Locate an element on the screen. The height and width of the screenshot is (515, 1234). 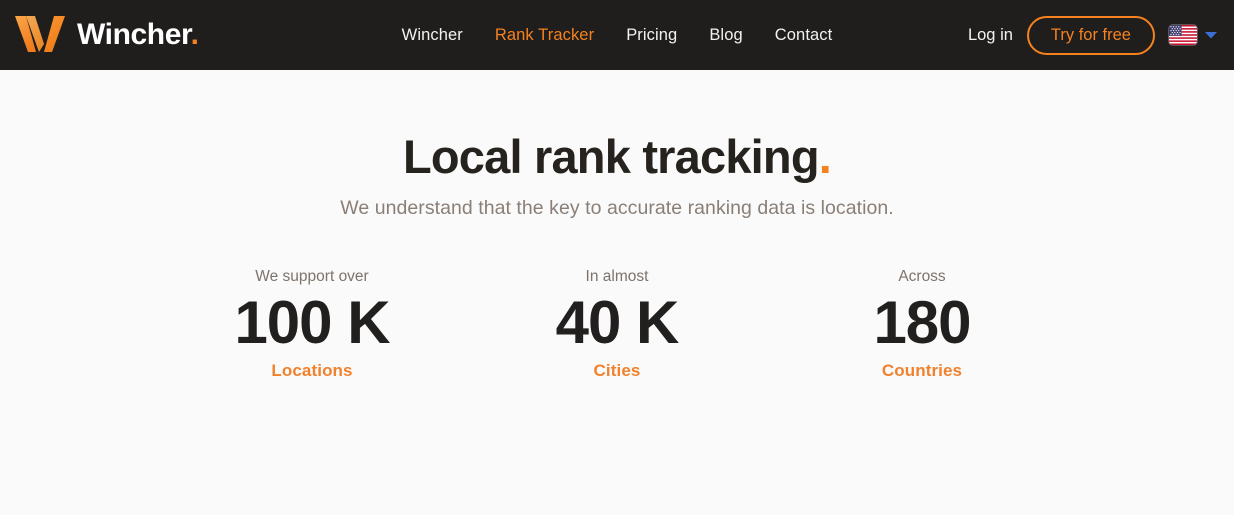
nav-item-wincher: Wincher is located at coordinates (432, 35).